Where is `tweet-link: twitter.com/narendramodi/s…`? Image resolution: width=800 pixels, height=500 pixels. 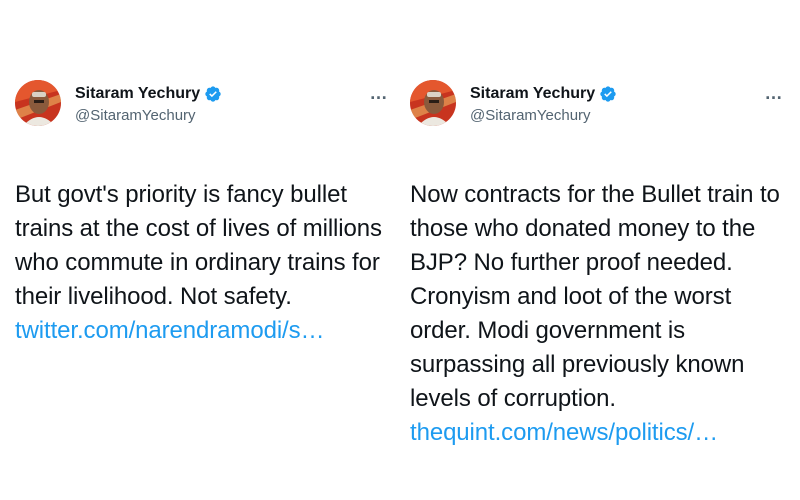
tweet-link: twitter.com/narendramodi/s… is located at coordinates (202, 331).